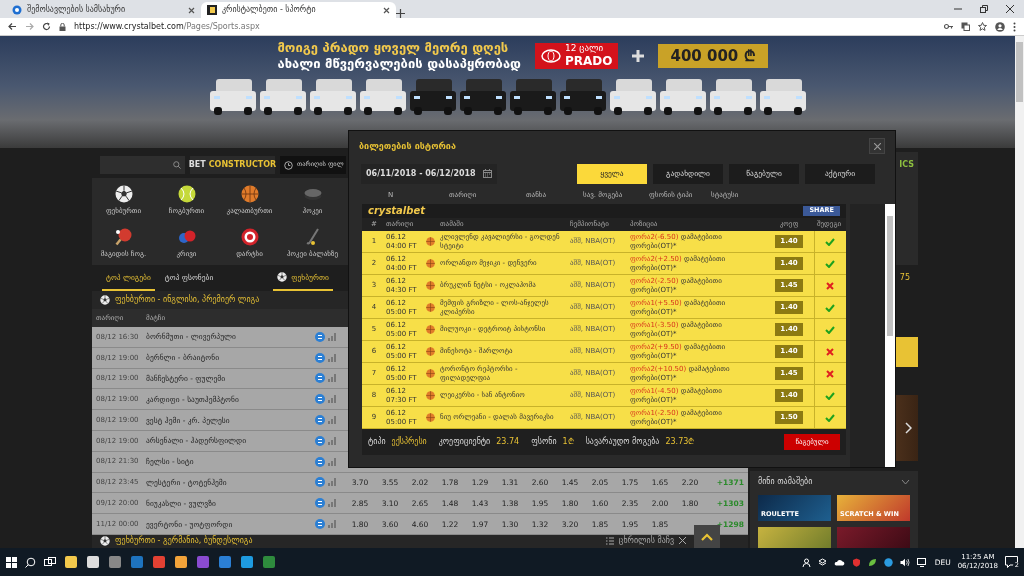 This screenshot has width=1024, height=576. What do you see at coordinates (609, 540) in the screenshot?
I see `list-icon` at bounding box center [609, 540].